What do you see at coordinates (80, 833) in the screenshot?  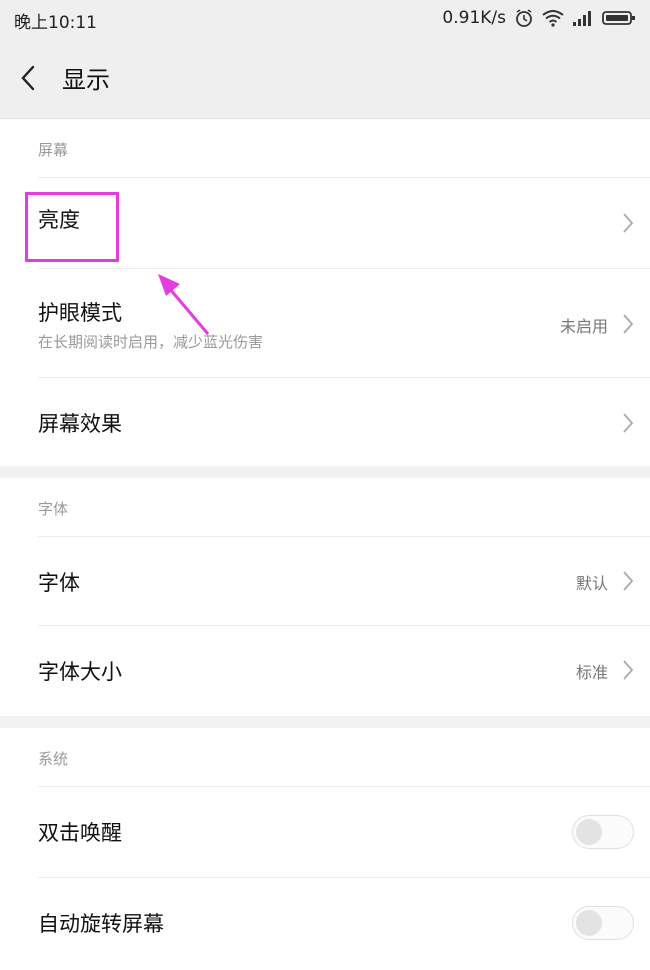 I see `double-tap-wake-title: 双击唤醒` at bounding box center [80, 833].